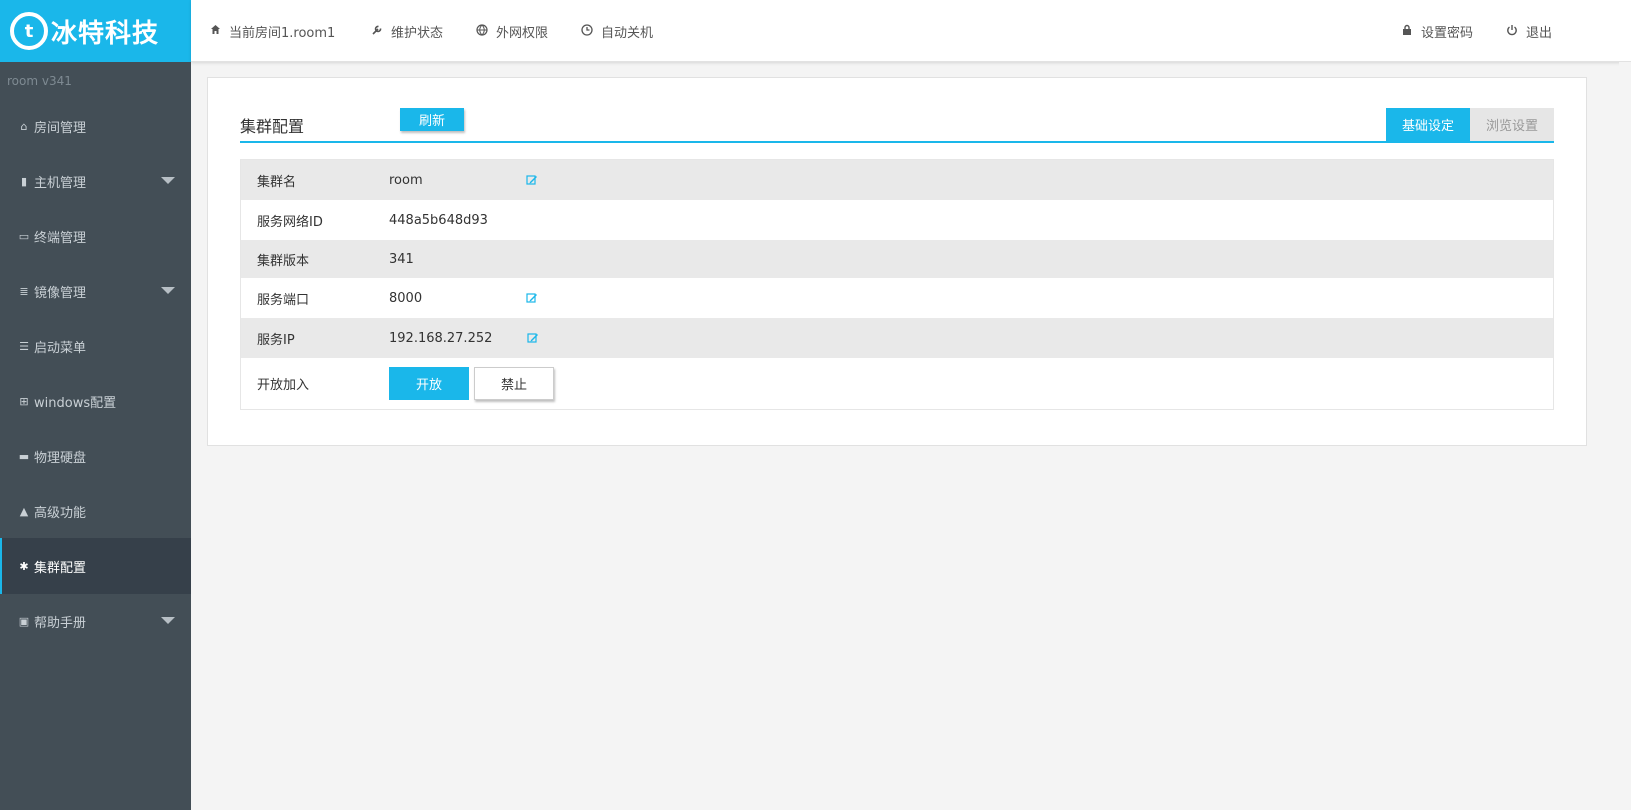 Image resolution: width=1631 pixels, height=810 pixels. I want to click on sidebar-item-cluster: ✱ 集群配置, so click(95, 566).